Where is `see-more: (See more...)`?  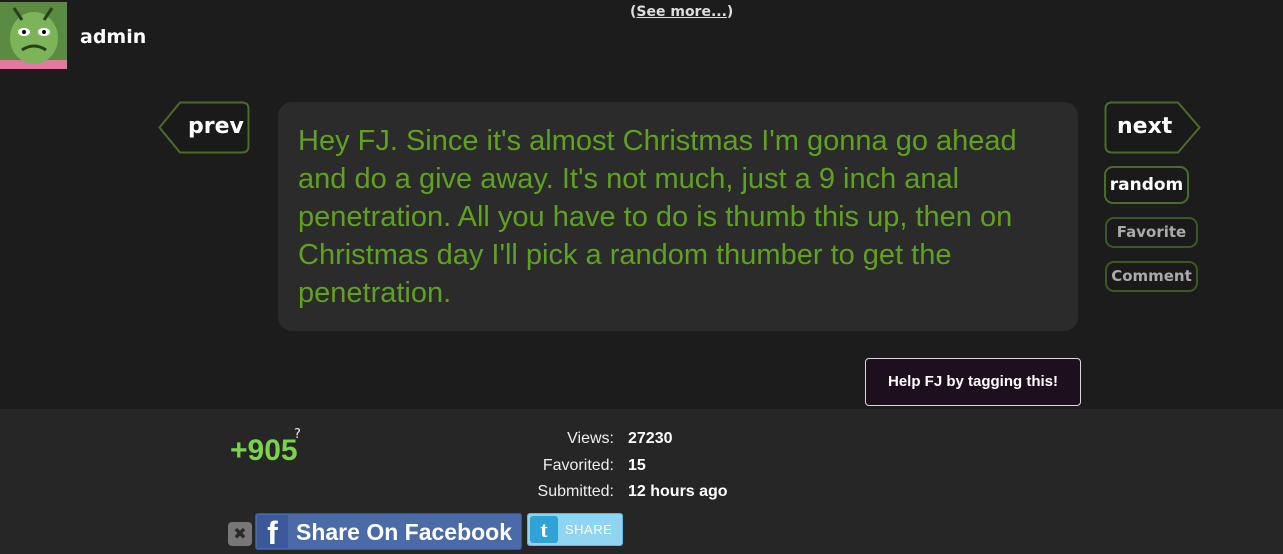
see-more: (See more...) is located at coordinates (681, 12).